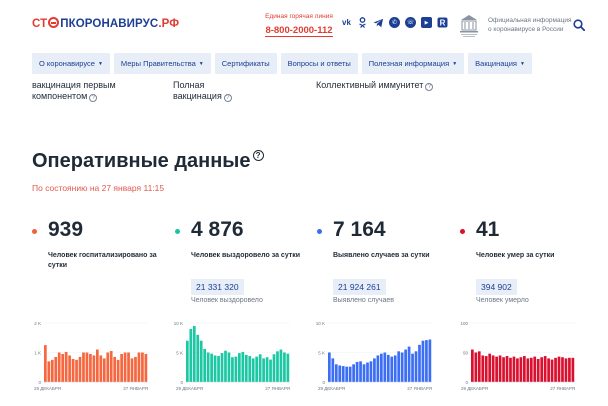 The height and width of the screenshot is (406, 608). Describe the element at coordinates (496, 63) in the screenshot. I see `nav-label: Вакцинация` at that location.